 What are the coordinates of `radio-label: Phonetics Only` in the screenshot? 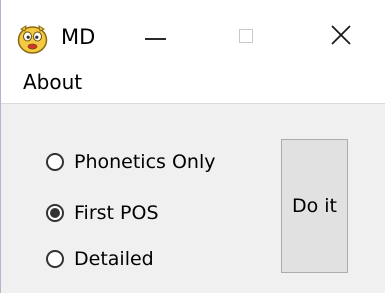 It's located at (145, 162).